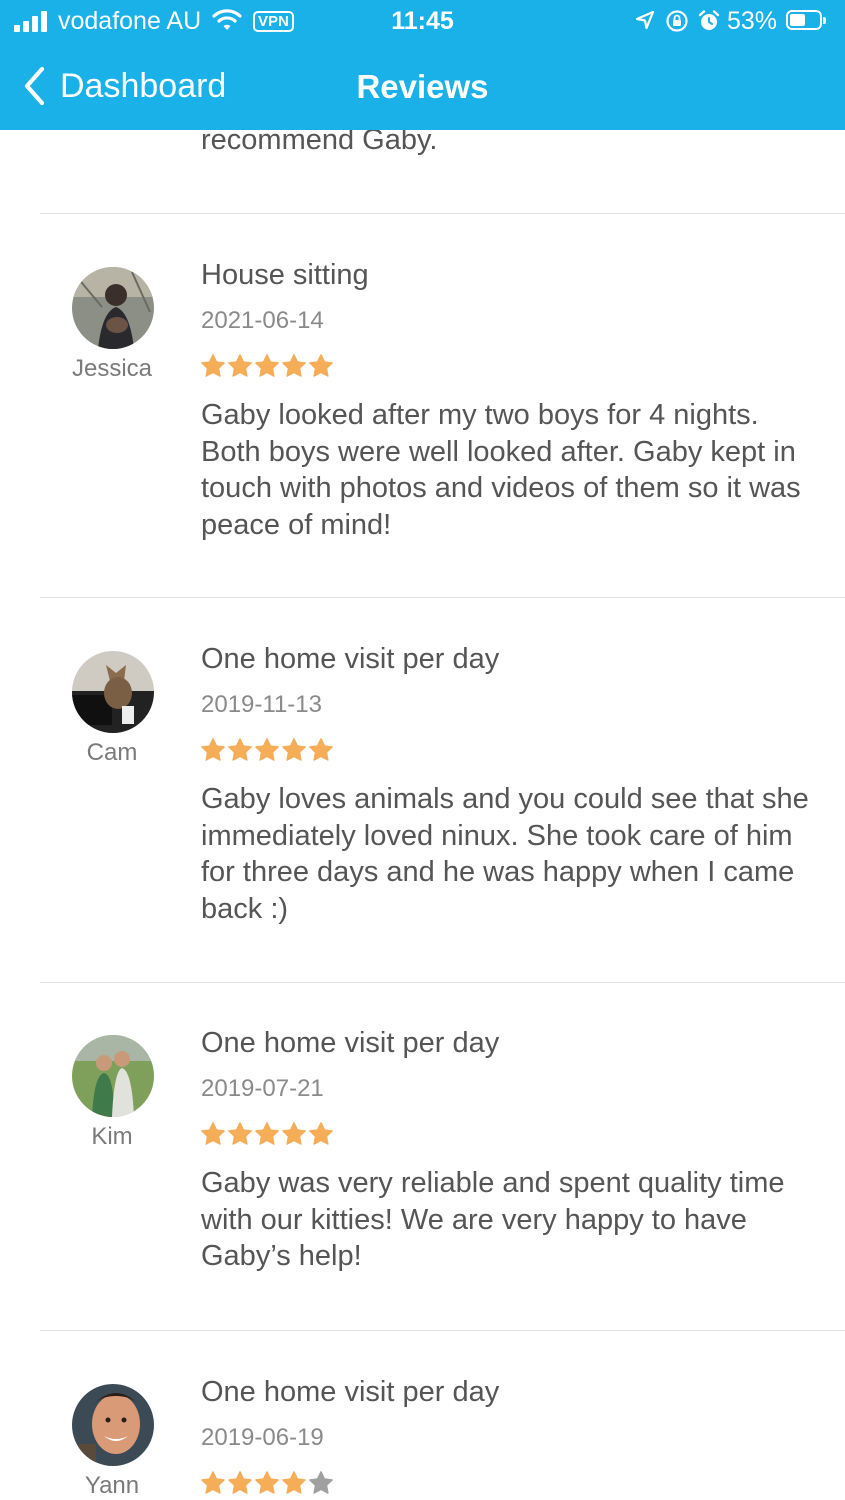 The width and height of the screenshot is (845, 1500). I want to click on reviewer-name: Cam, so click(112, 752).